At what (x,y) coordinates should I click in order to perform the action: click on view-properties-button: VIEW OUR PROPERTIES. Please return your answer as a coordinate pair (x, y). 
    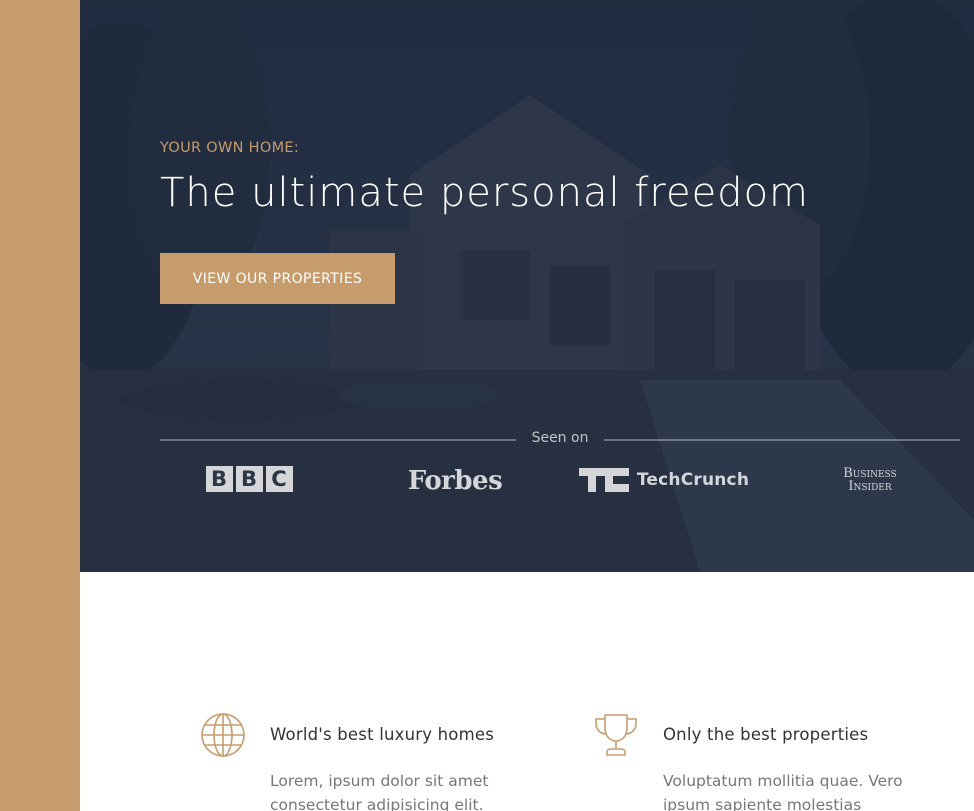
    Looking at the image, I should click on (277, 278).